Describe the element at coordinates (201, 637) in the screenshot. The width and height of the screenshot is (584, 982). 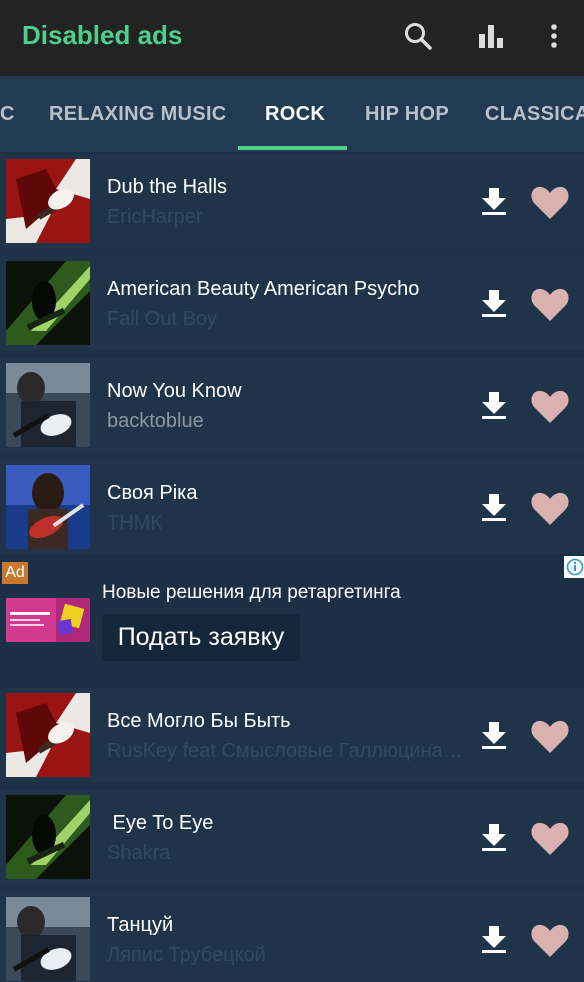
I see `ad-apply-button: Подать заявку` at that location.